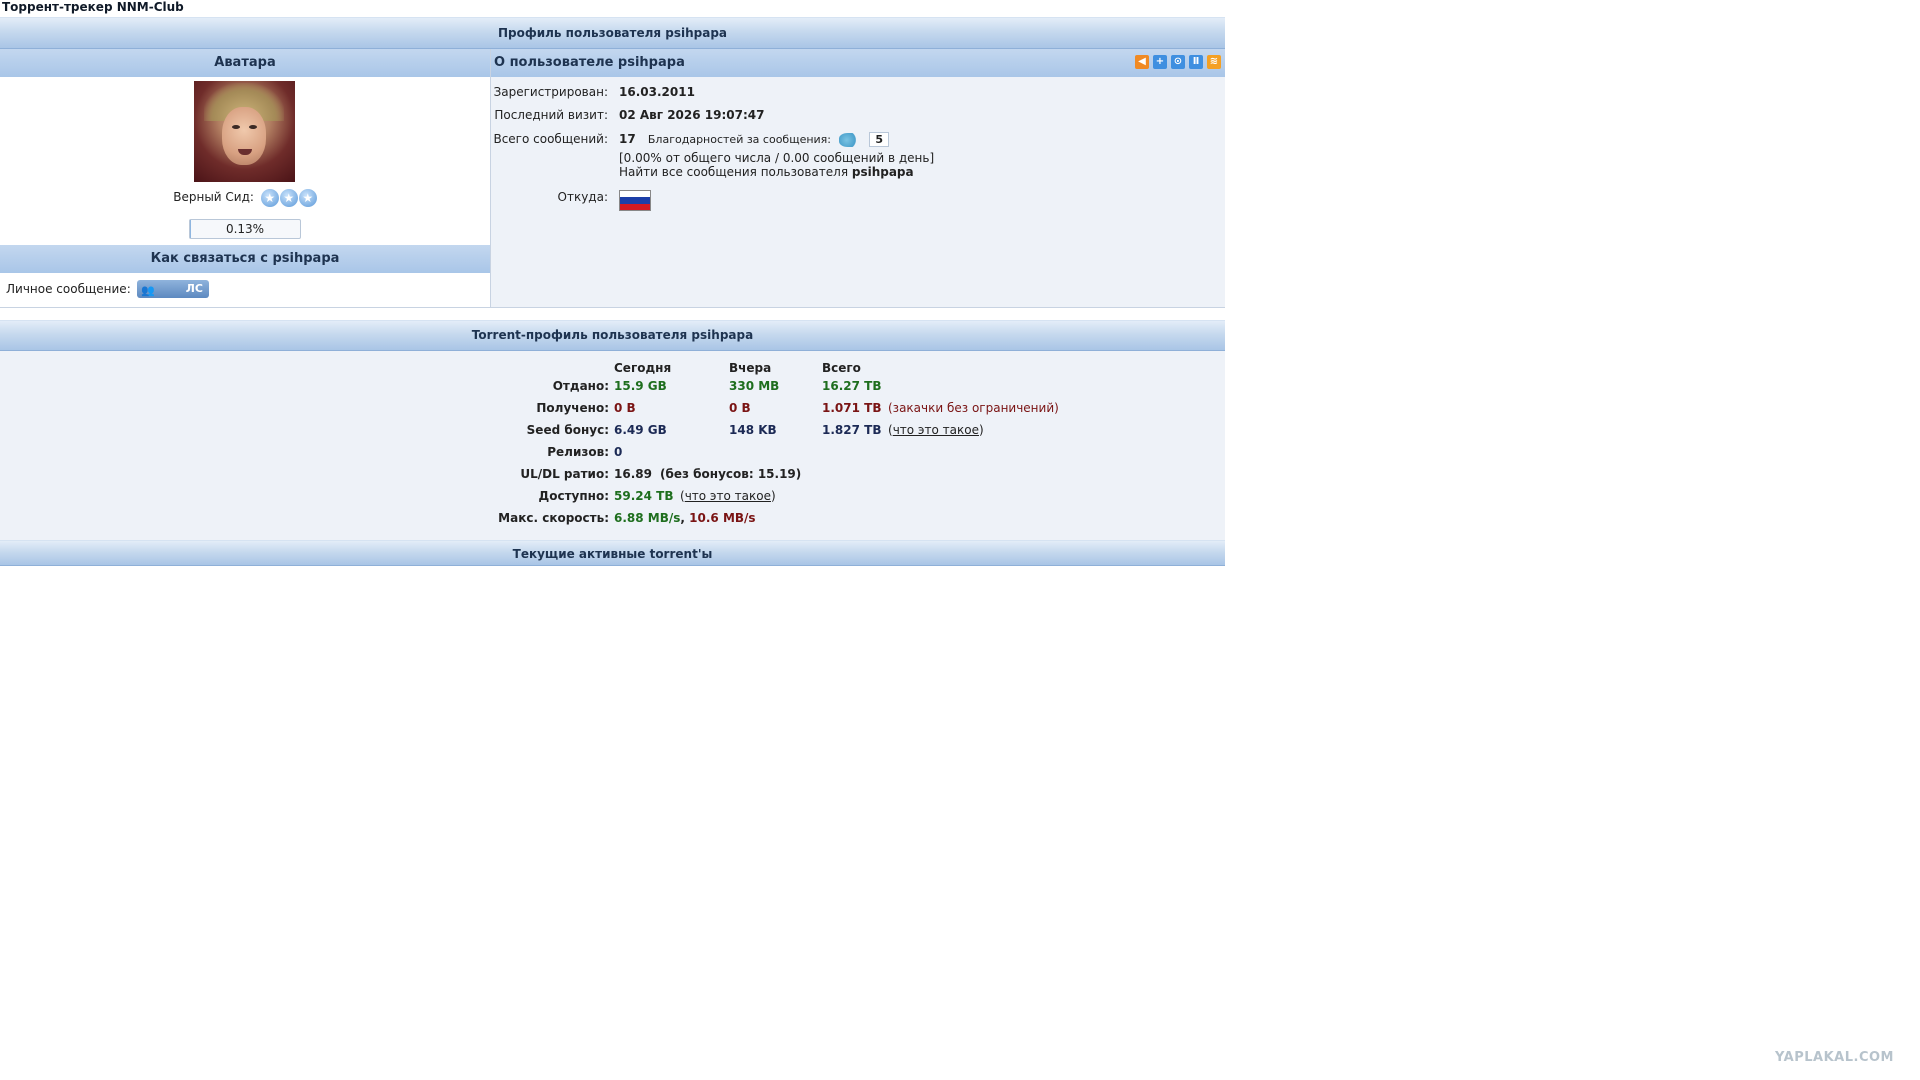 The width and height of the screenshot is (1920, 1080). I want to click on rank-line: Верный Сид: ★ ★ ★, so click(245, 197).